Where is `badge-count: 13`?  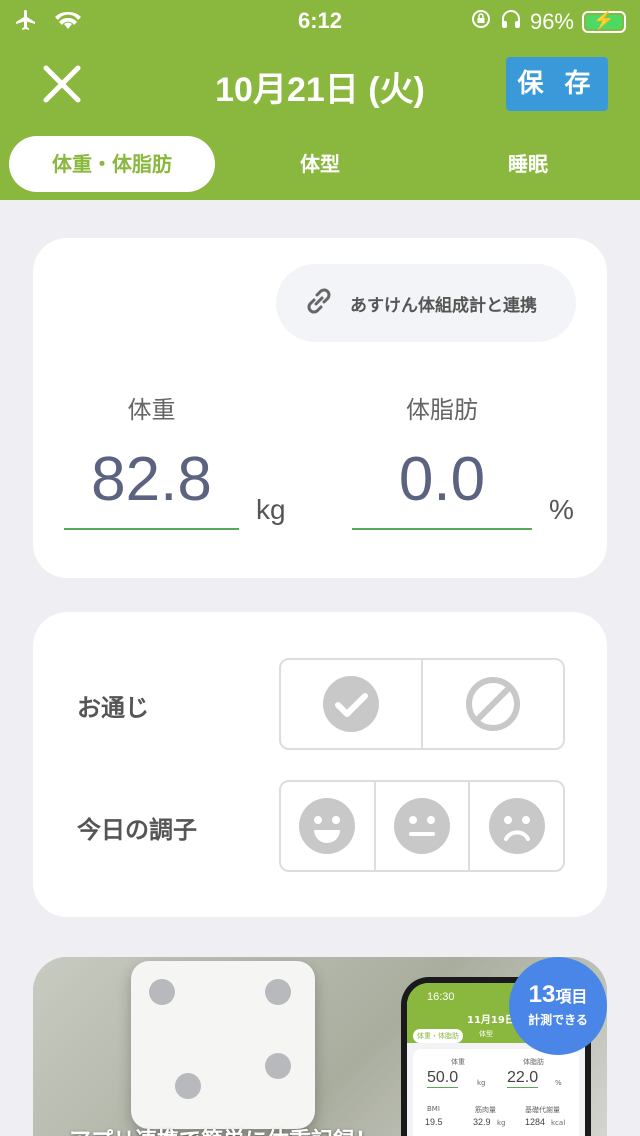
badge-count: 13 is located at coordinates (542, 994).